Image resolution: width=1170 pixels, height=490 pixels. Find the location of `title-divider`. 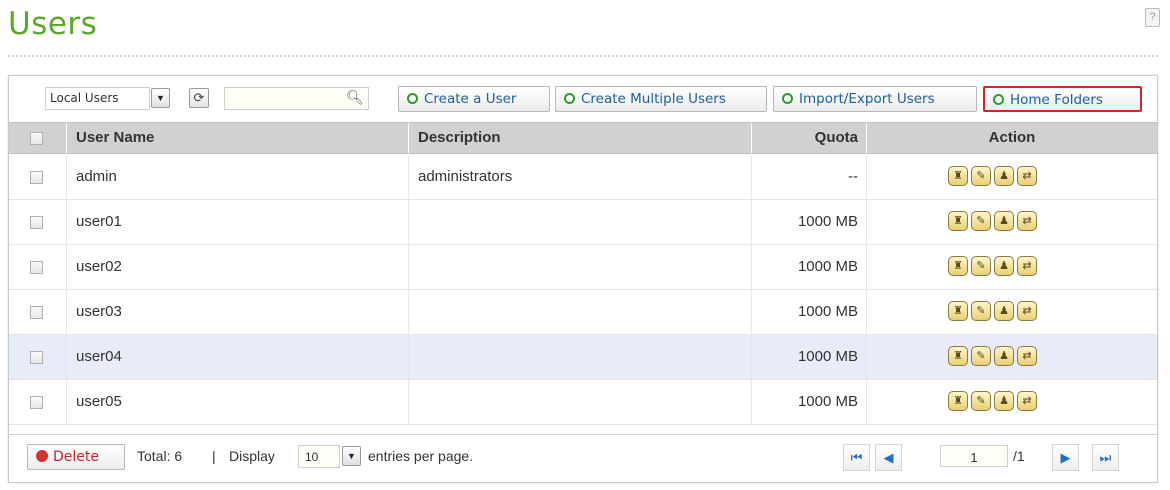

title-divider is located at coordinates (583, 56).